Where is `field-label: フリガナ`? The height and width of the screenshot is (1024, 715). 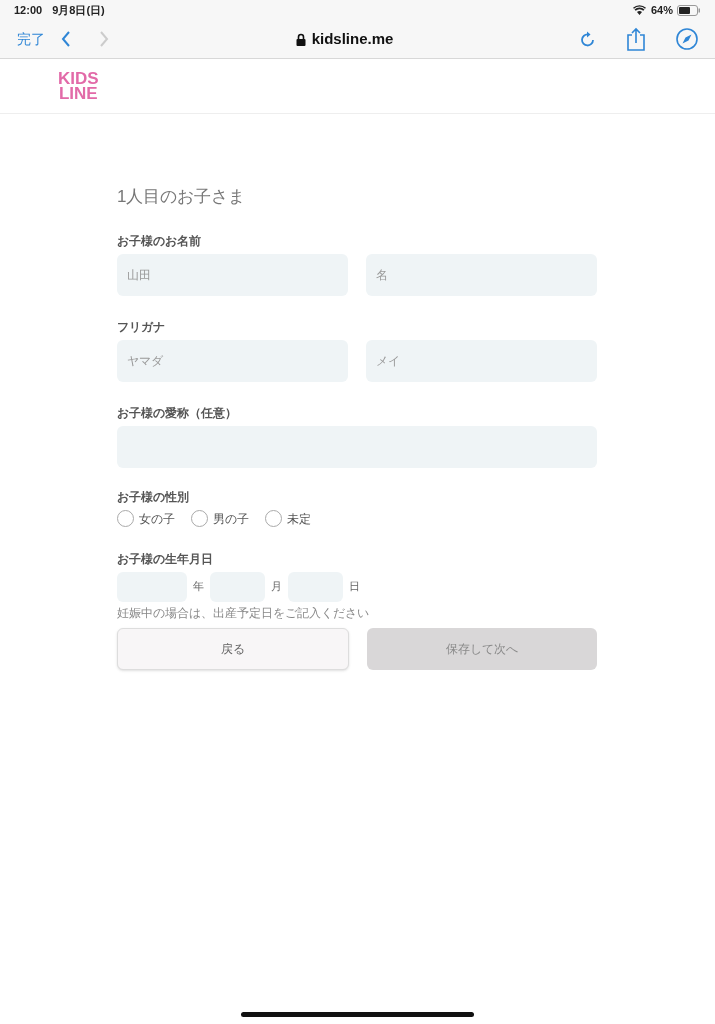
field-label: フリガナ is located at coordinates (141, 327).